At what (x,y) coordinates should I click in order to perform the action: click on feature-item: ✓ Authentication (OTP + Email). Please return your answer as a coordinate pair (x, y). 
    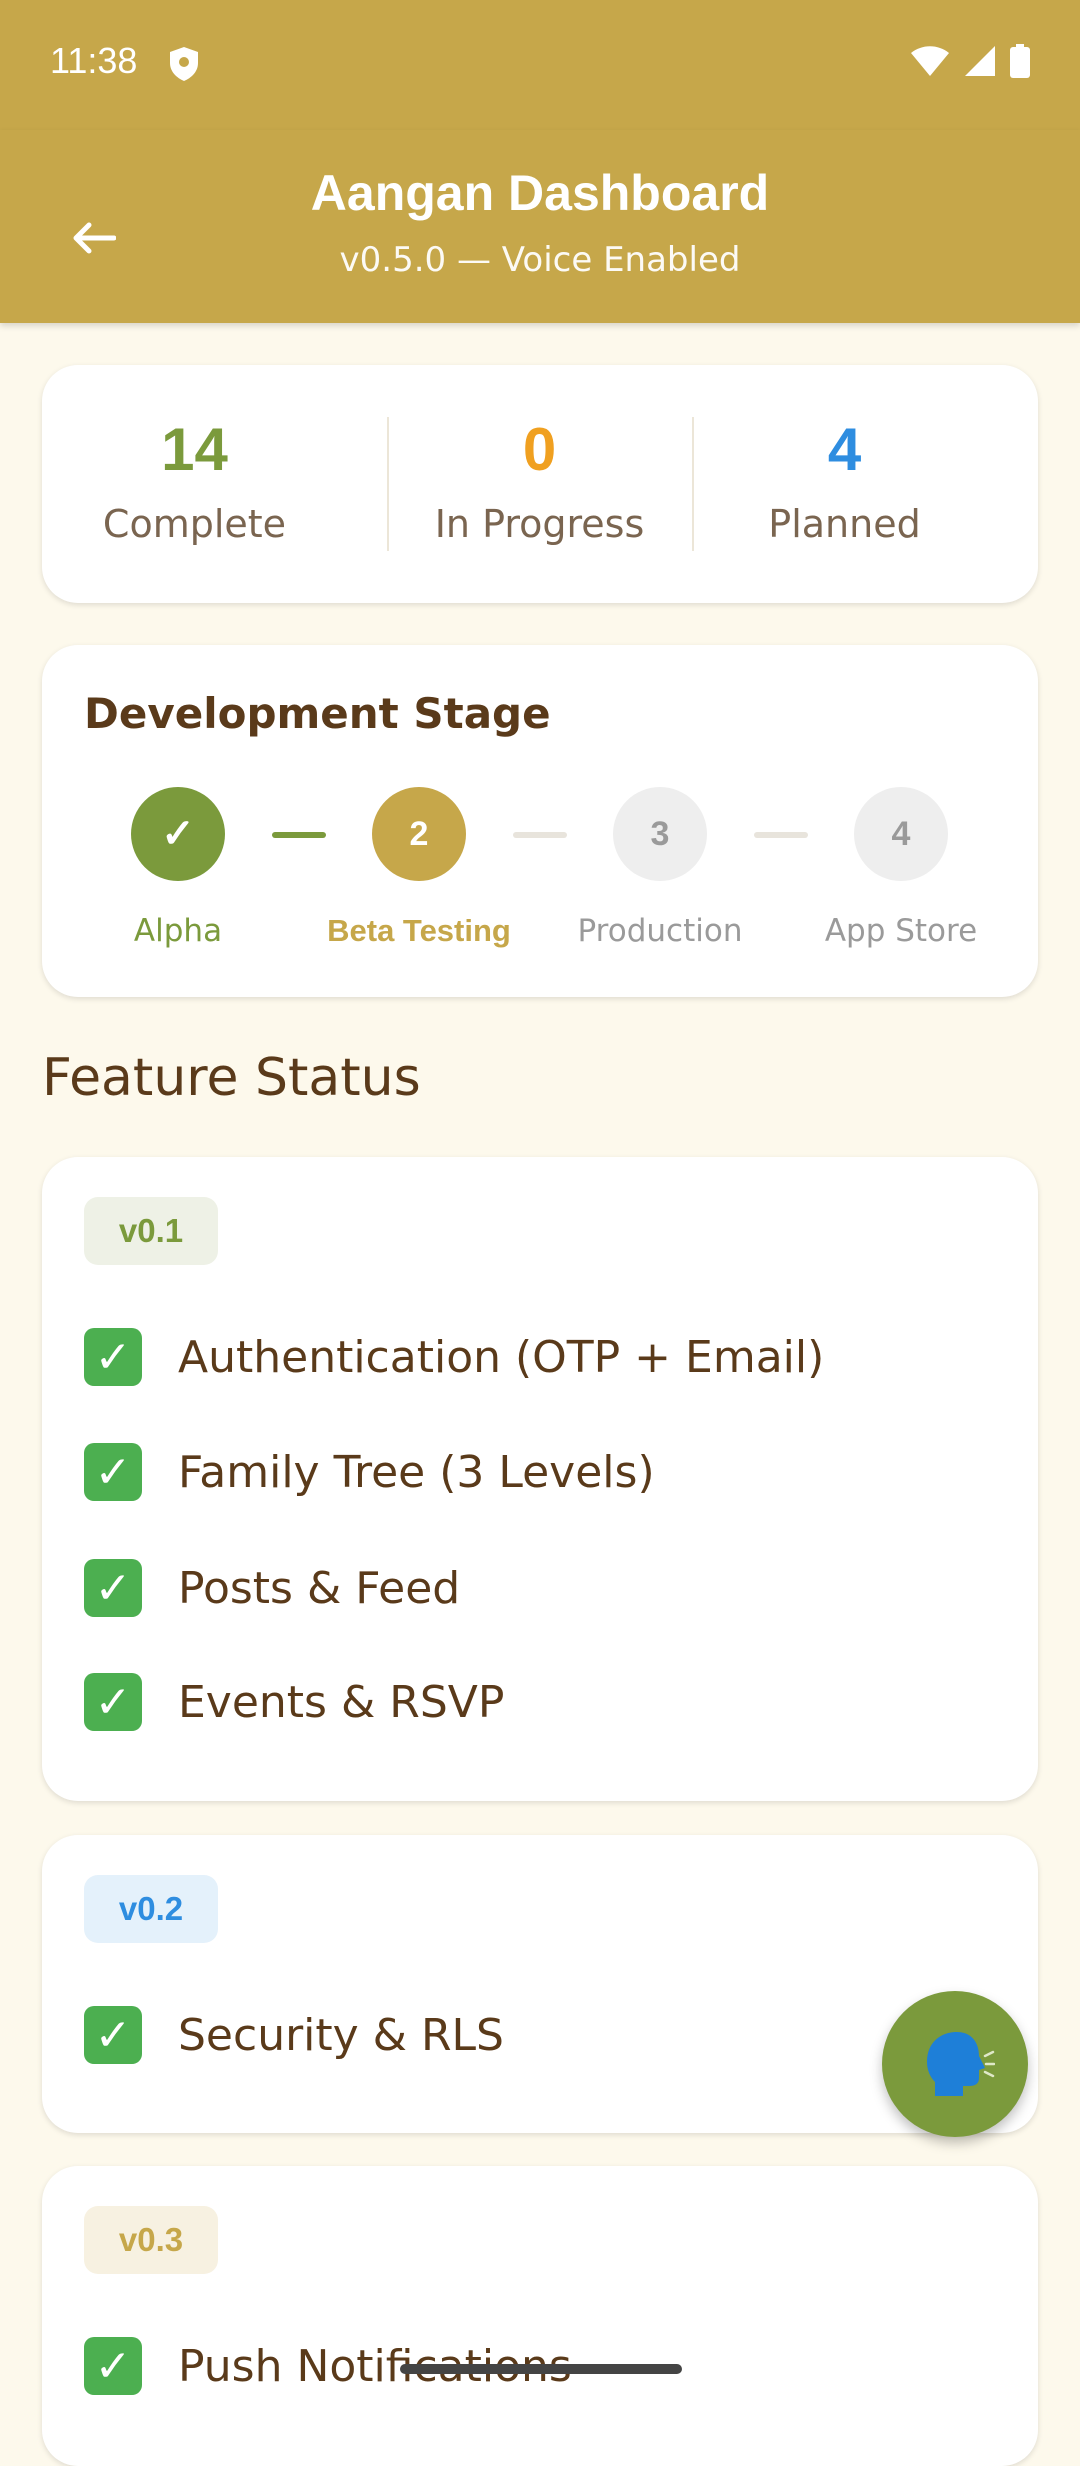
    Looking at the image, I should click on (454, 1357).